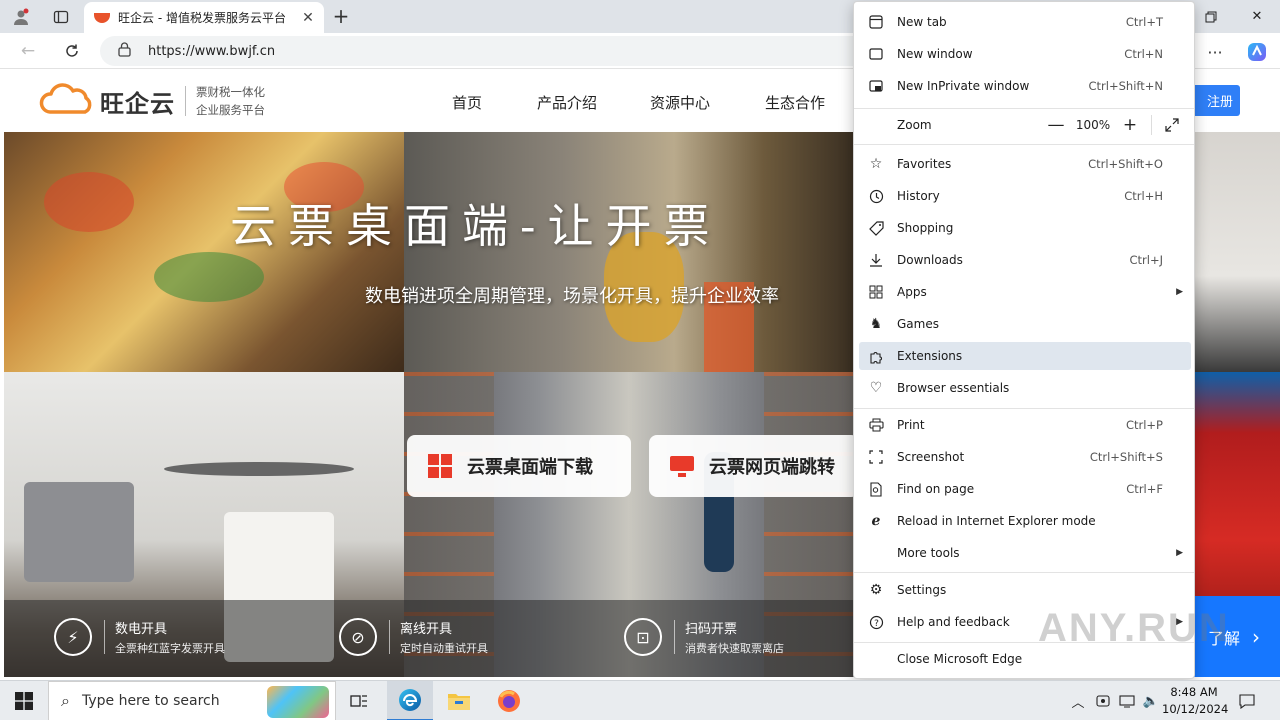 The image size is (1280, 720). I want to click on watermark: ANY.RUN, so click(1134, 628).